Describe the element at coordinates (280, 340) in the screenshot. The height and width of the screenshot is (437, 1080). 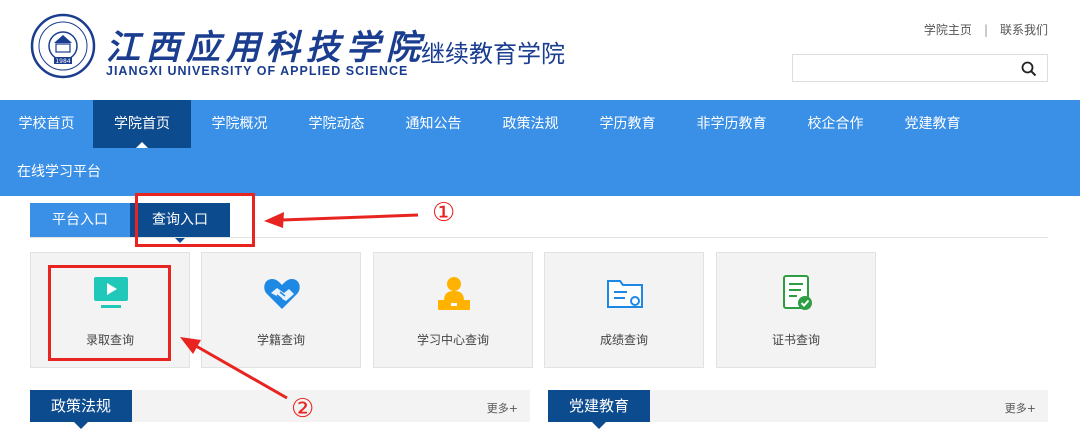
I see `card-label: 学籍查询` at that location.